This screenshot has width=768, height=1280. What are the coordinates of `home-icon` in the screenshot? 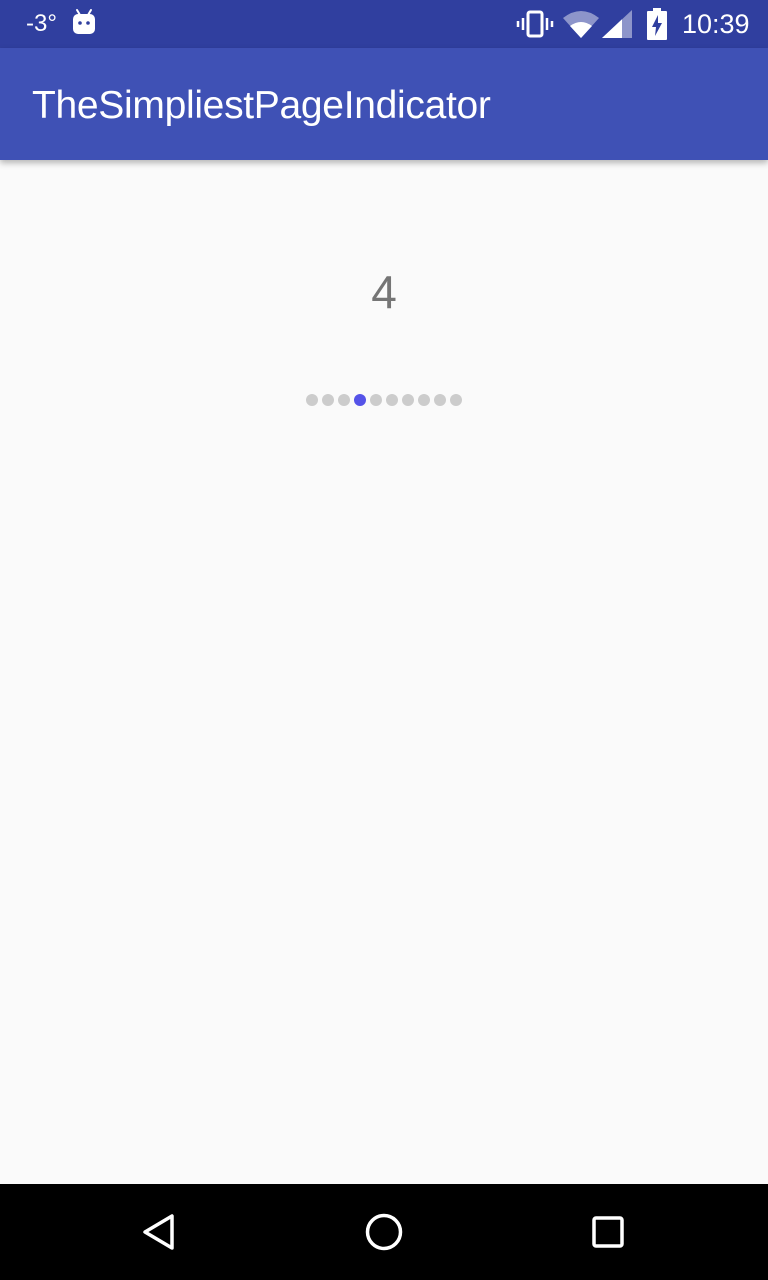 It's located at (384, 1232).